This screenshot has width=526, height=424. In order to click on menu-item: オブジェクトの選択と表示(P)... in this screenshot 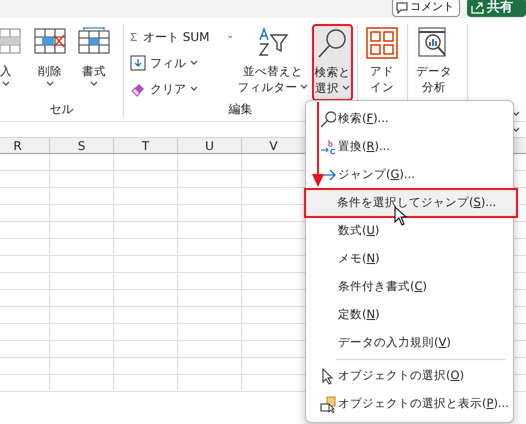, I will do `click(409, 404)`.